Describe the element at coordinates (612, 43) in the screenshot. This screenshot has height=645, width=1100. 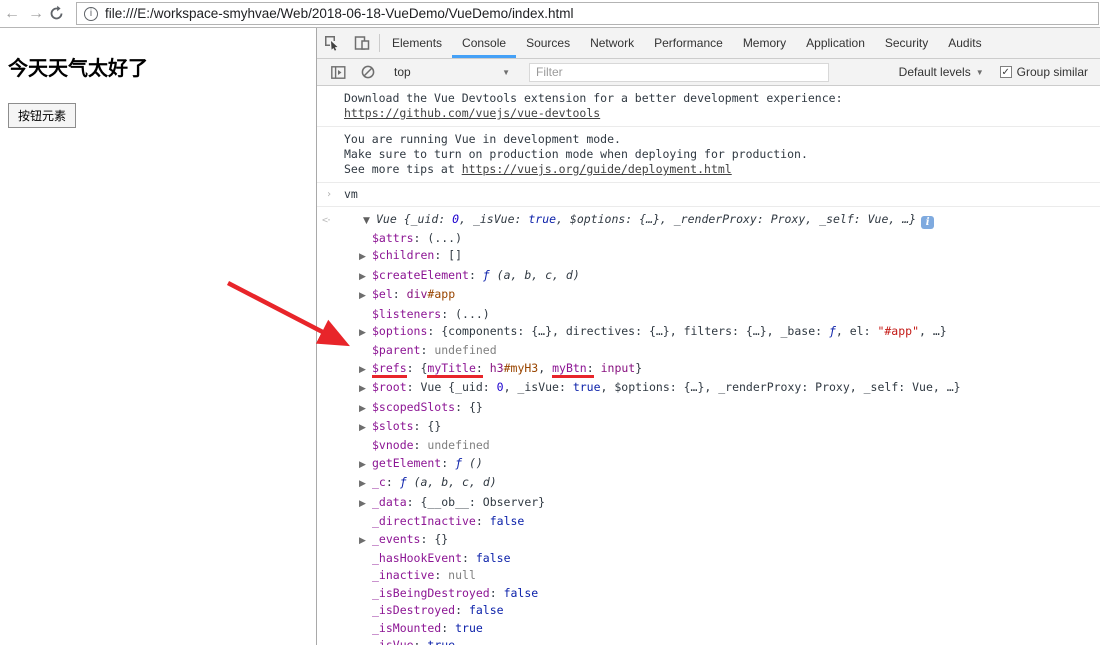
I see `tab-network: Network` at that location.